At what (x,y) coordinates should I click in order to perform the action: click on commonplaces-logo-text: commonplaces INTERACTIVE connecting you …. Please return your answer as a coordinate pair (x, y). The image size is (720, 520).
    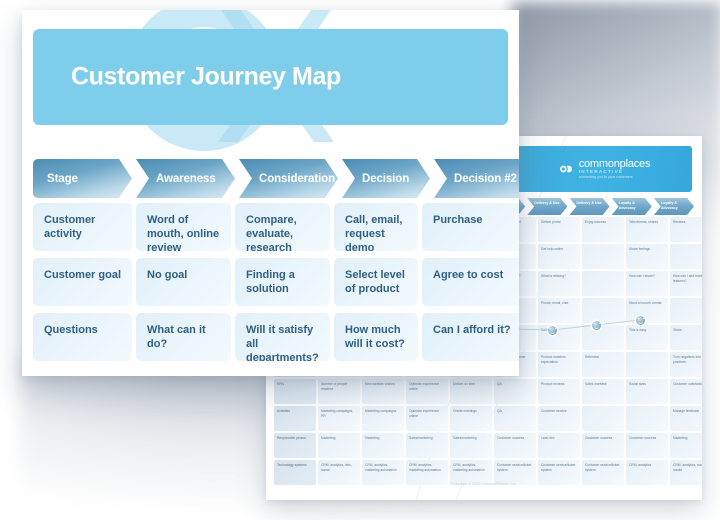
    Looking at the image, I should click on (614, 169).